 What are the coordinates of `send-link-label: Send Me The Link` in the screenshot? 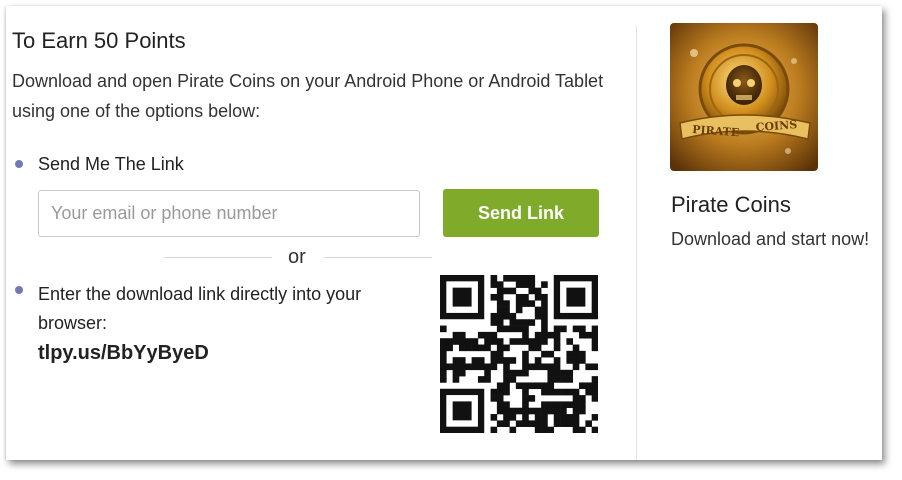 It's located at (111, 164).